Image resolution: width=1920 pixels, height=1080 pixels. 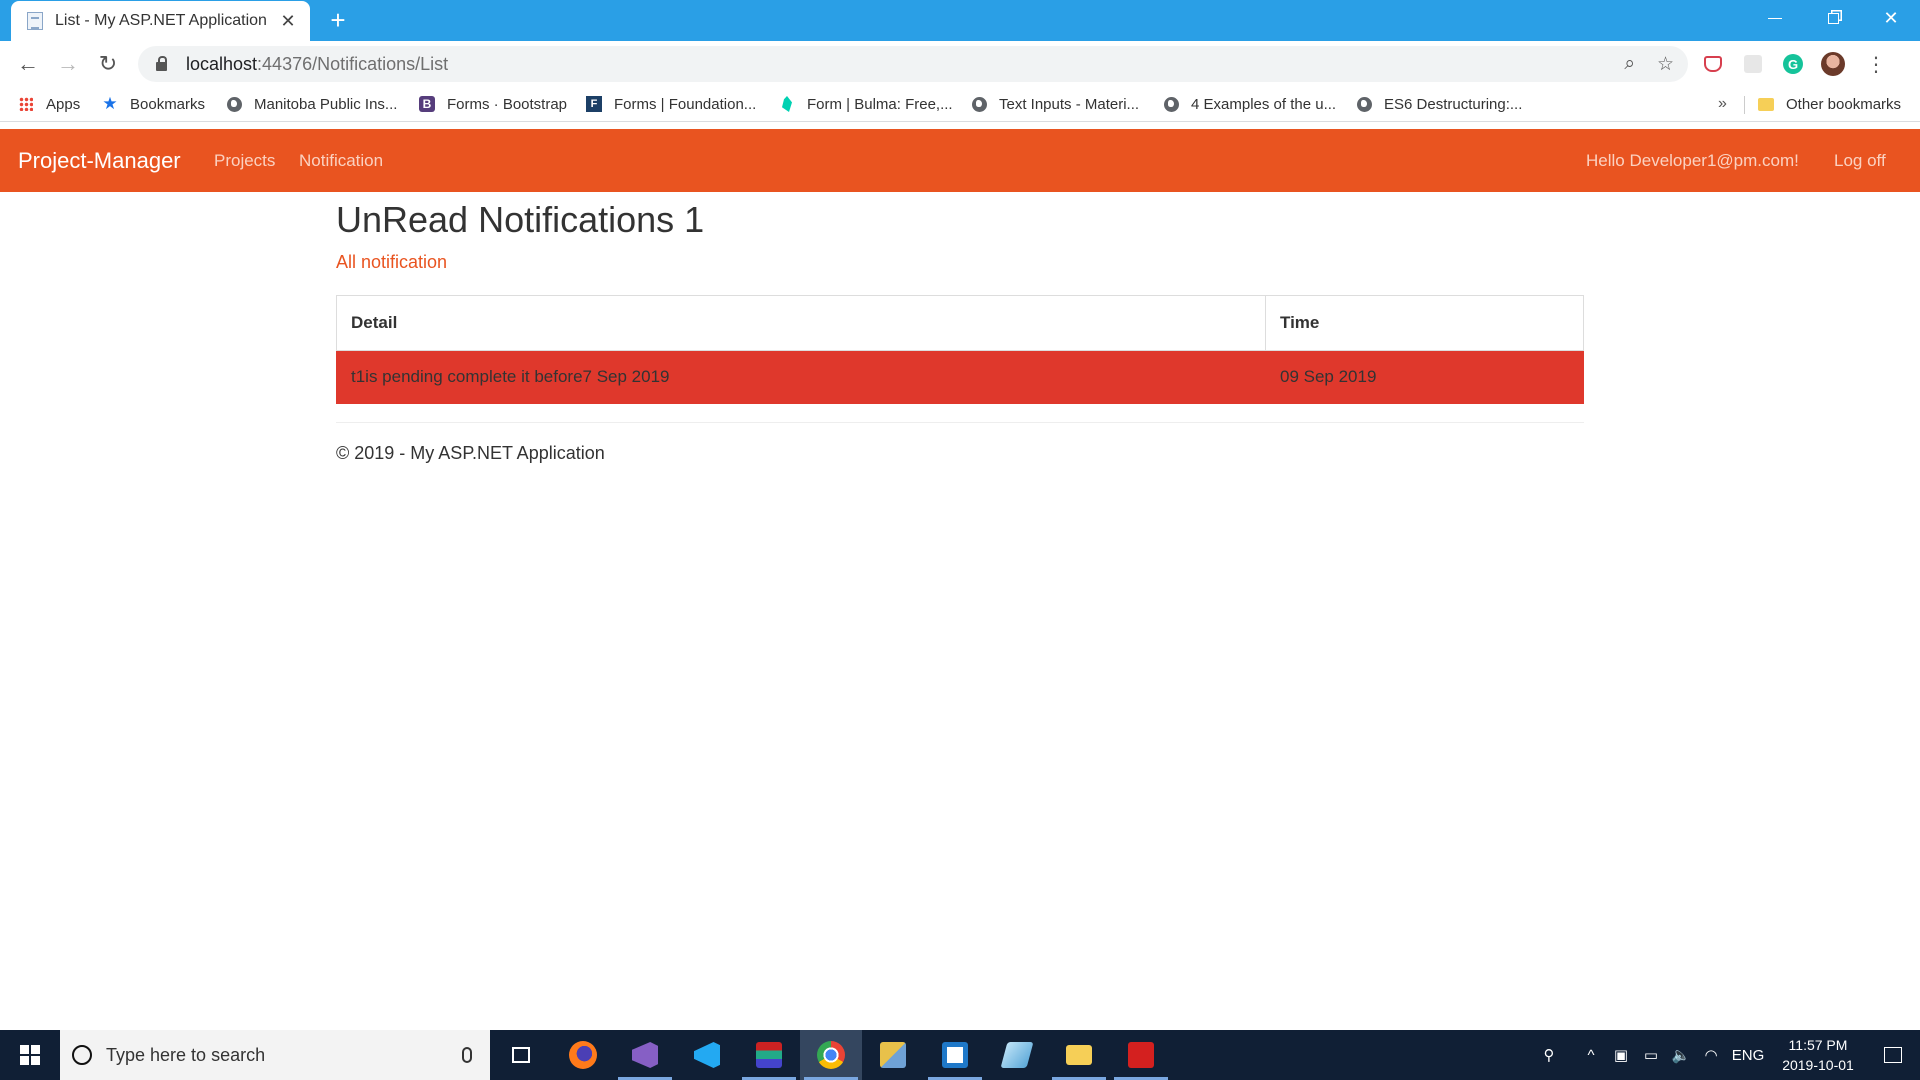 I want to click on extension-icon, so click(x=1753, y=64).